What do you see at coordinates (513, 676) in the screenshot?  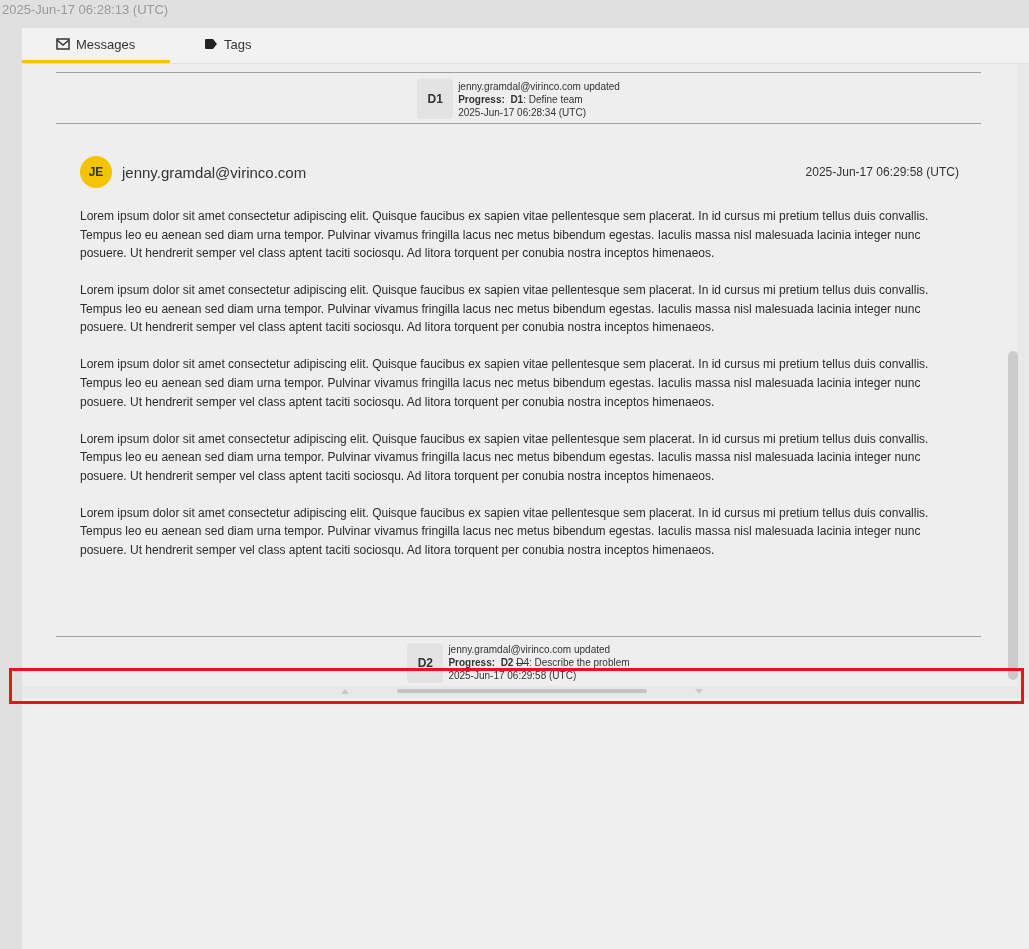 I see `event-timestamp: 2025-Jun-17 06:29:58 (UTC)` at bounding box center [513, 676].